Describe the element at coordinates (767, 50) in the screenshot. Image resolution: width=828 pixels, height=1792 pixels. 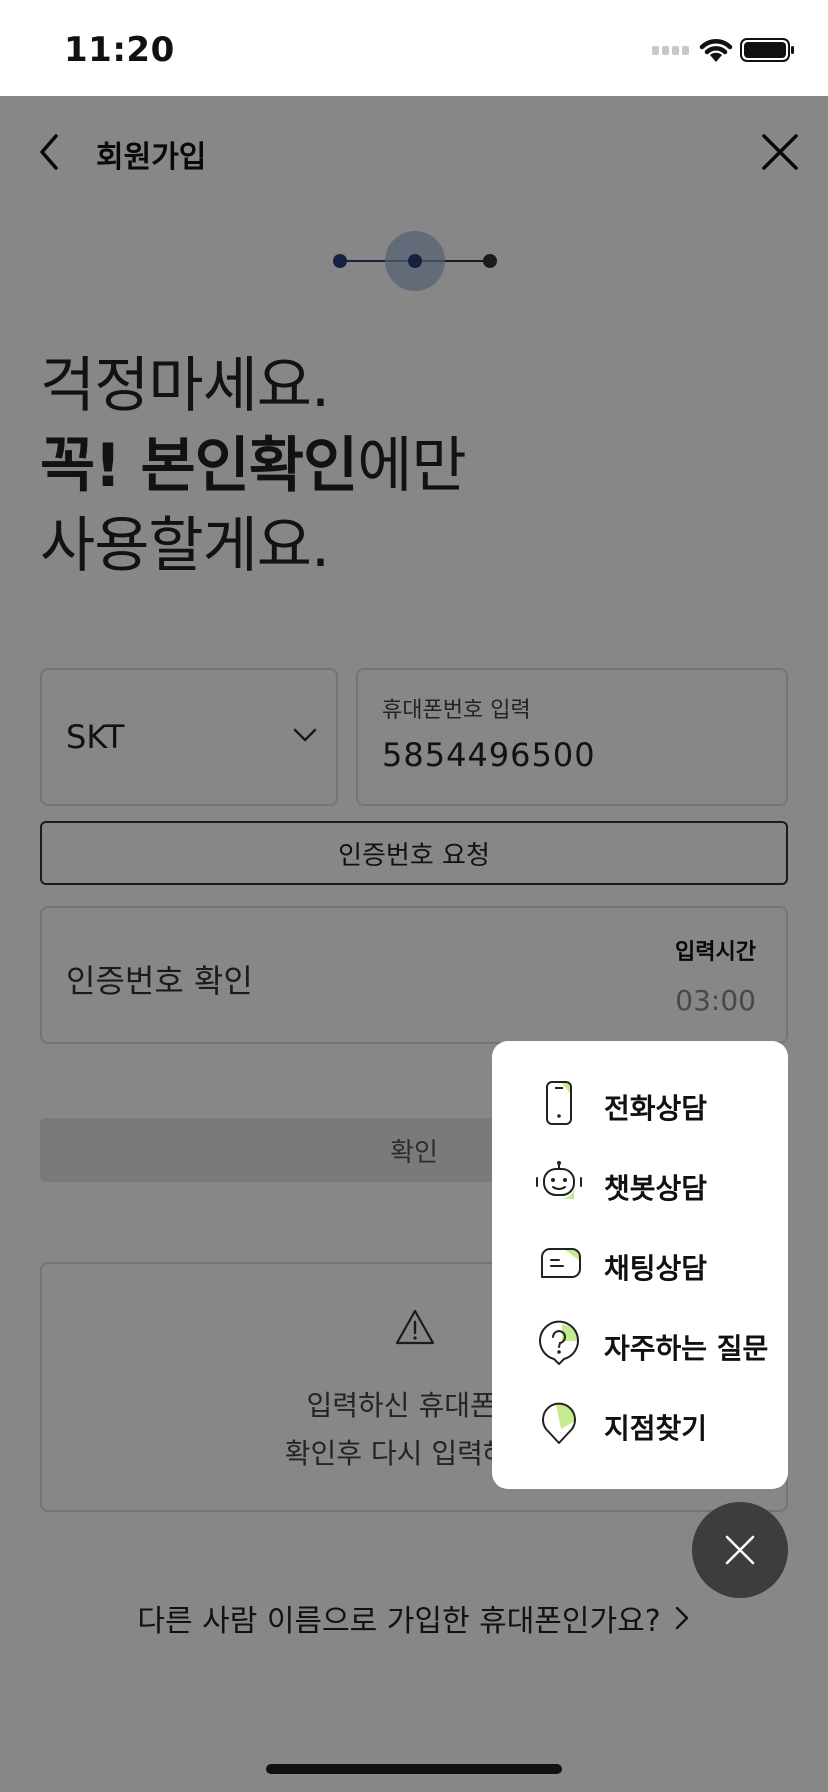
I see `battery-icon` at that location.